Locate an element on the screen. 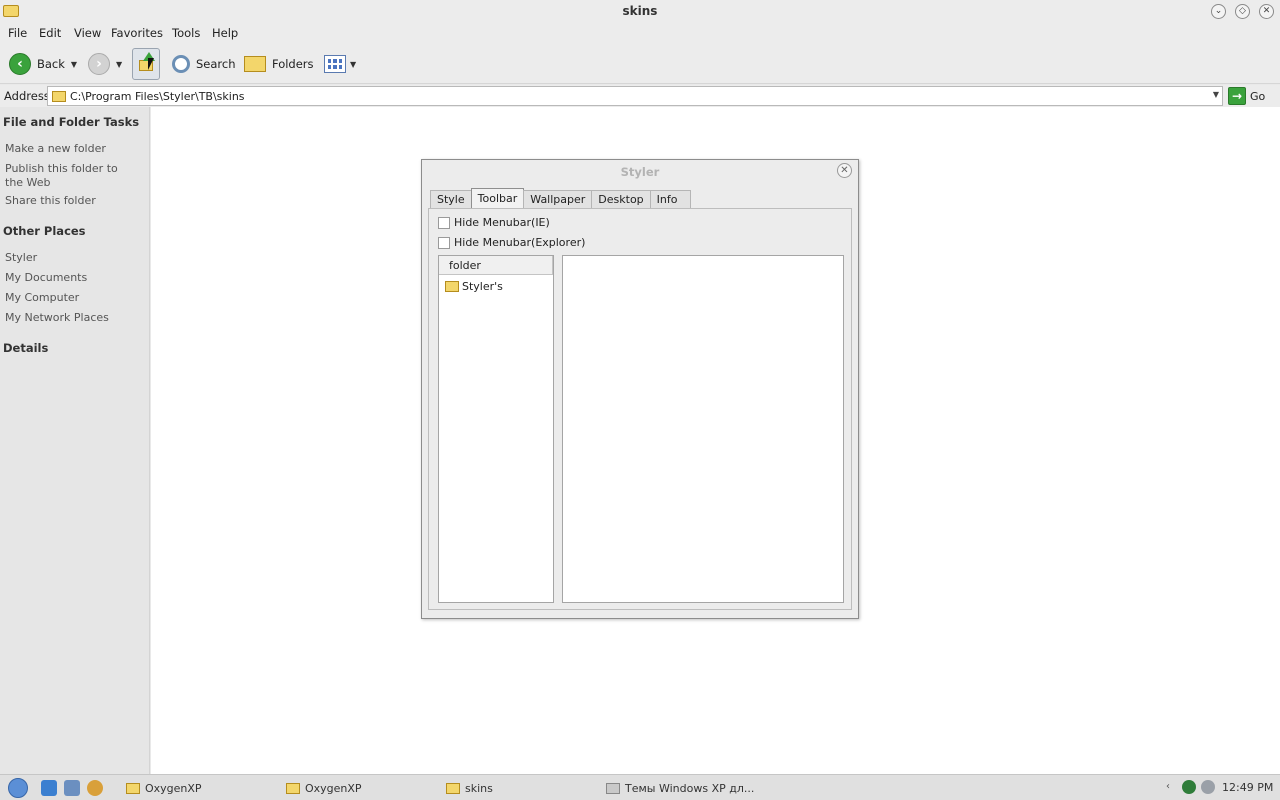 The image size is (1280, 800). publish-folder-link: Publish this folder to the Web is located at coordinates (67, 176).